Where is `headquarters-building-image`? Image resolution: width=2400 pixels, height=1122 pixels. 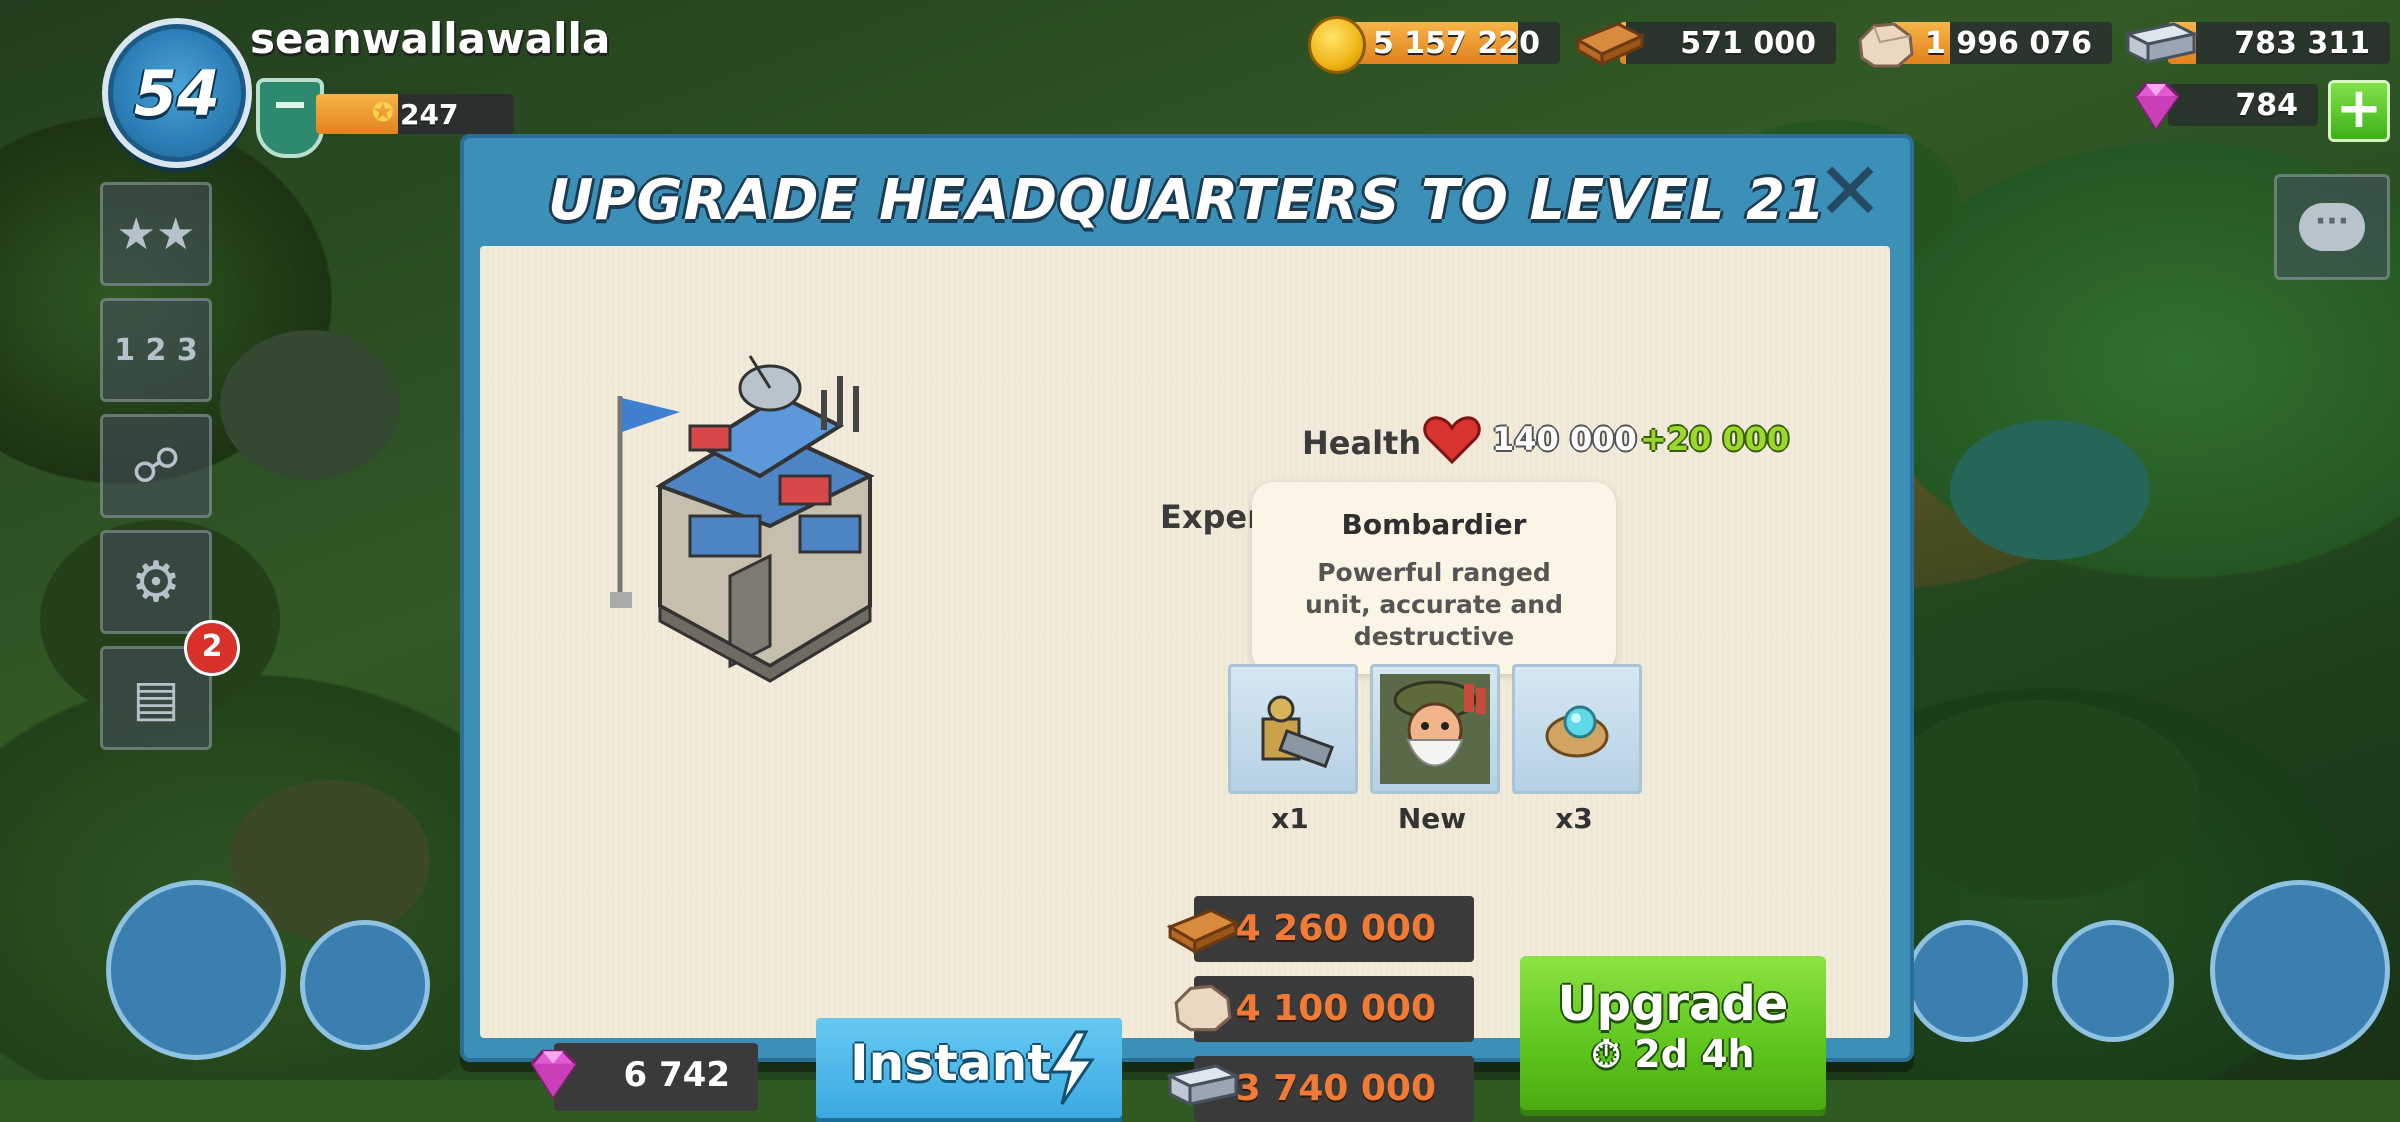
headquarters-building-image is located at coordinates (742, 519).